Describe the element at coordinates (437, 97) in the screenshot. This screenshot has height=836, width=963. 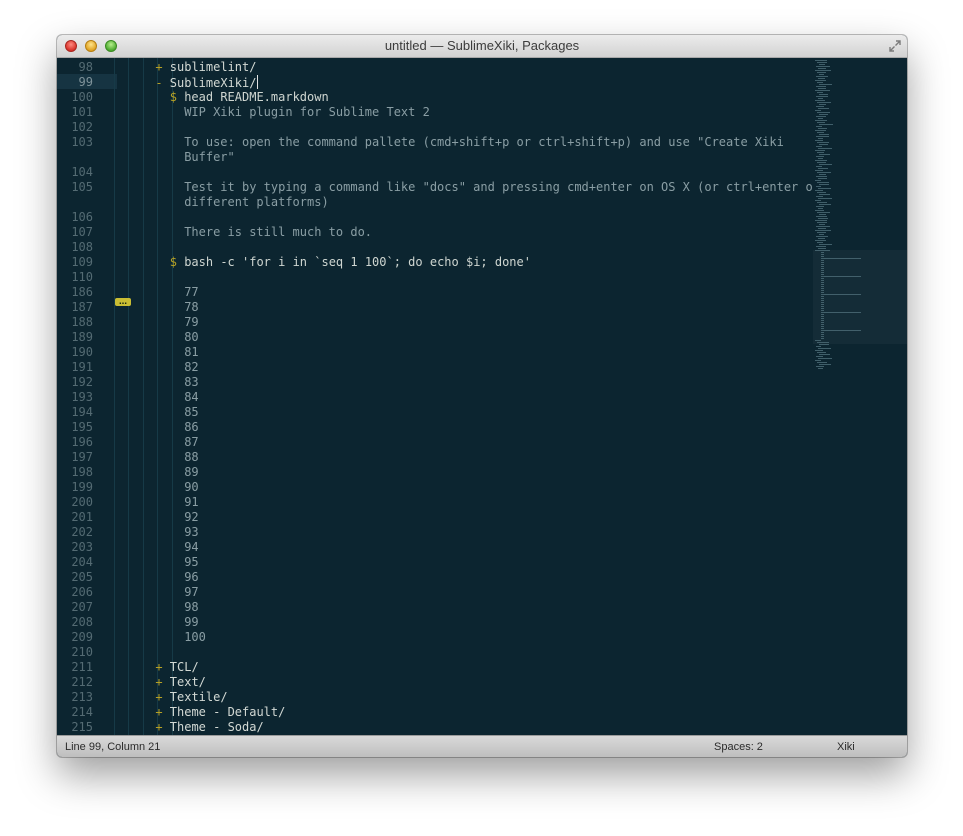
I see `code-line: 100 $ head README.markdown` at that location.